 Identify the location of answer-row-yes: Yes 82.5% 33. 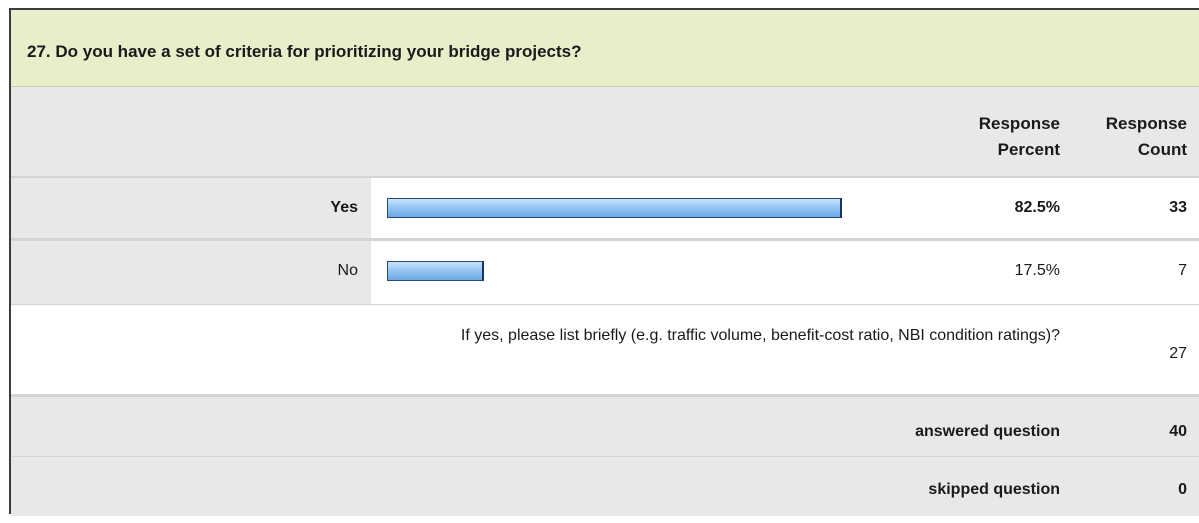
(605, 209).